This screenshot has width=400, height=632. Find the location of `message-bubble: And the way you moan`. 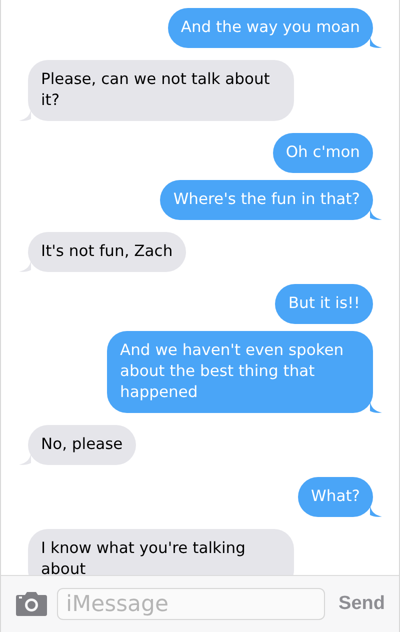

message-bubble: And the way you moan is located at coordinates (270, 28).